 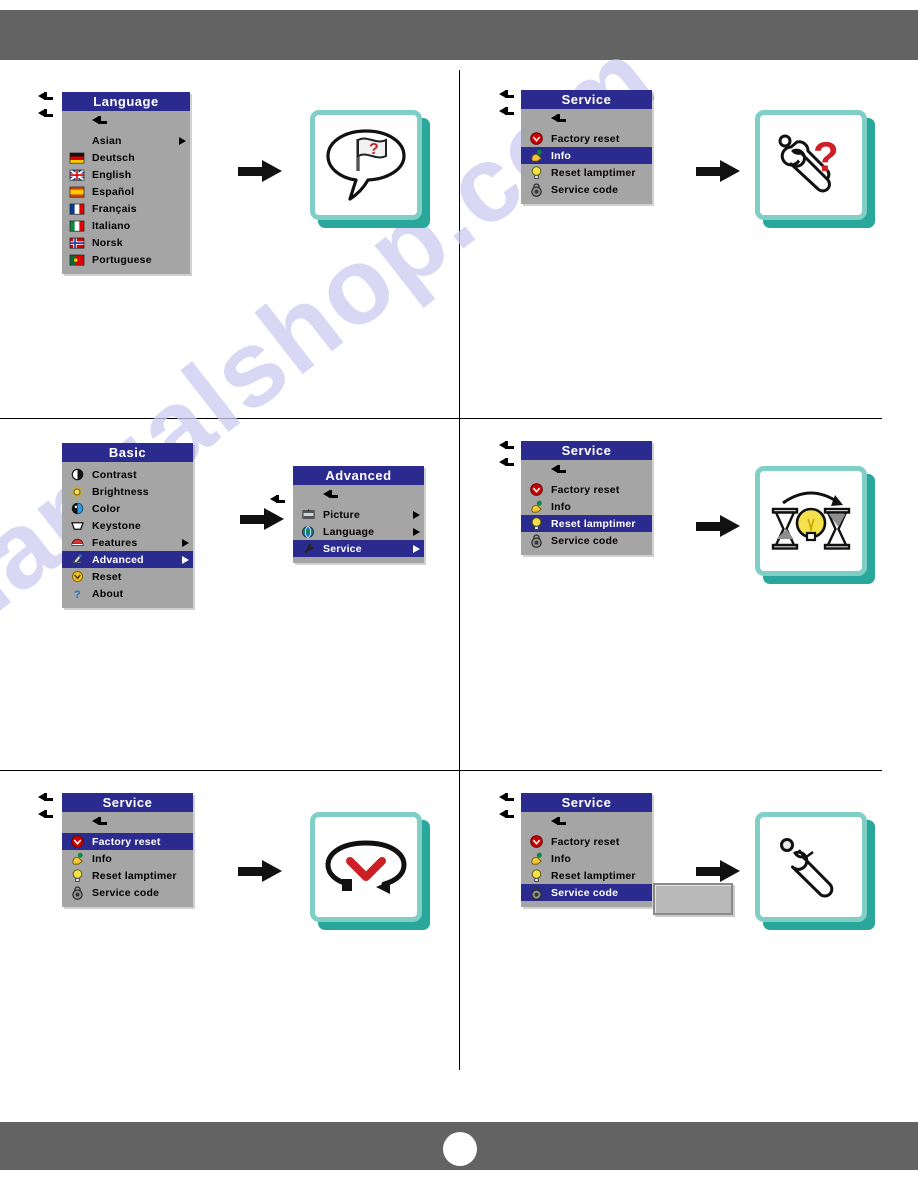 I want to click on column-divider, so click(x=459, y=570).